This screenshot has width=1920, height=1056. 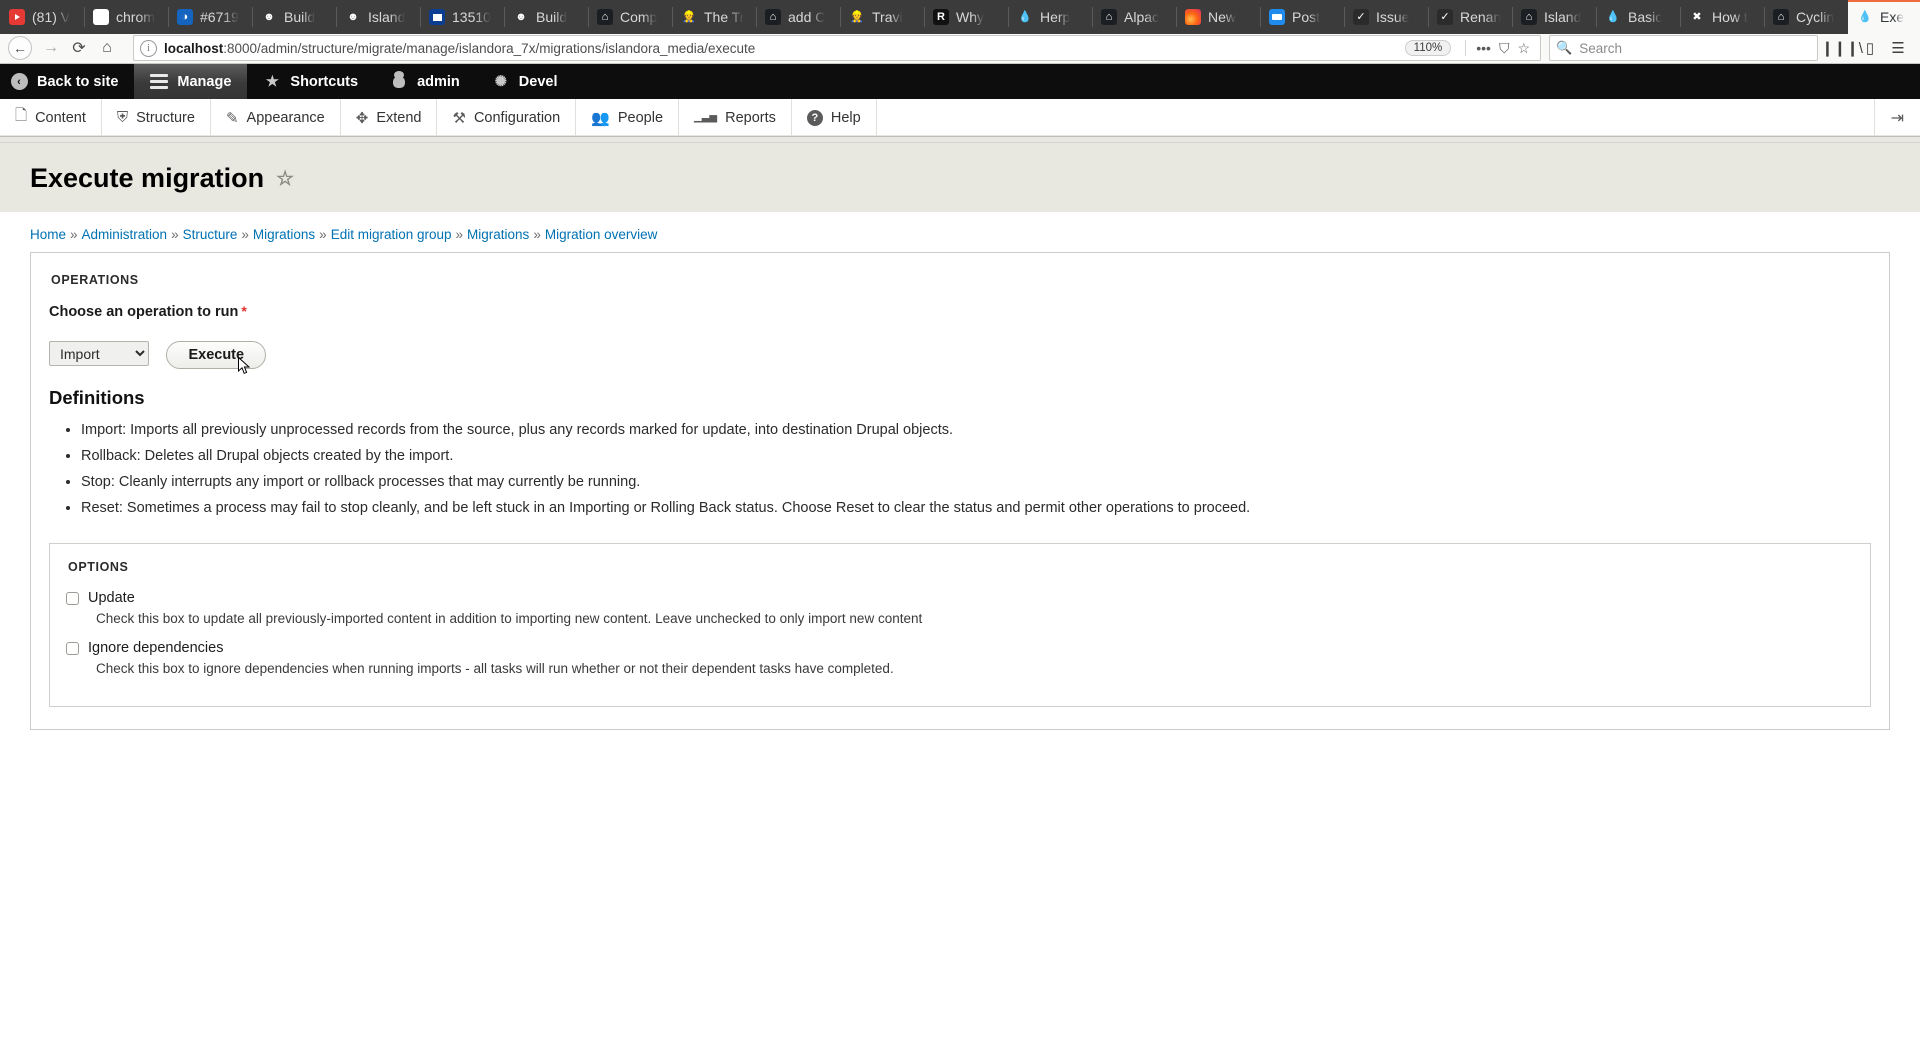 What do you see at coordinates (391, 234) in the screenshot?
I see `breadcrumb-link: Edit migration group` at bounding box center [391, 234].